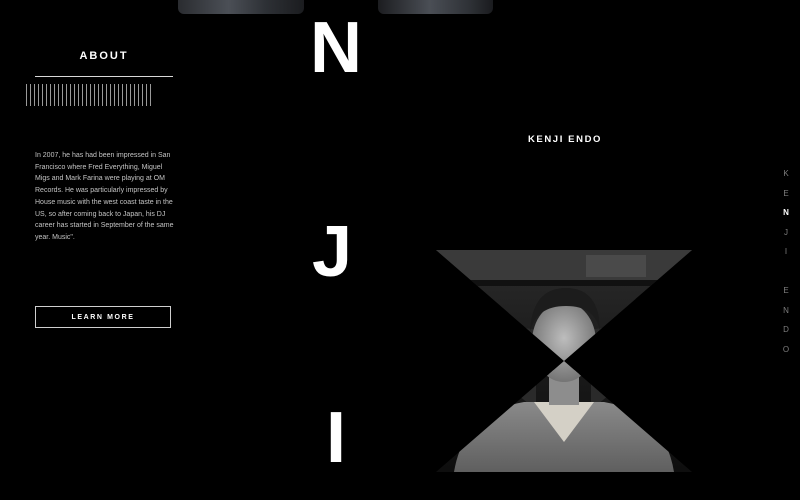  Describe the element at coordinates (786, 311) in the screenshot. I see `side-nav-letter: N` at that location.